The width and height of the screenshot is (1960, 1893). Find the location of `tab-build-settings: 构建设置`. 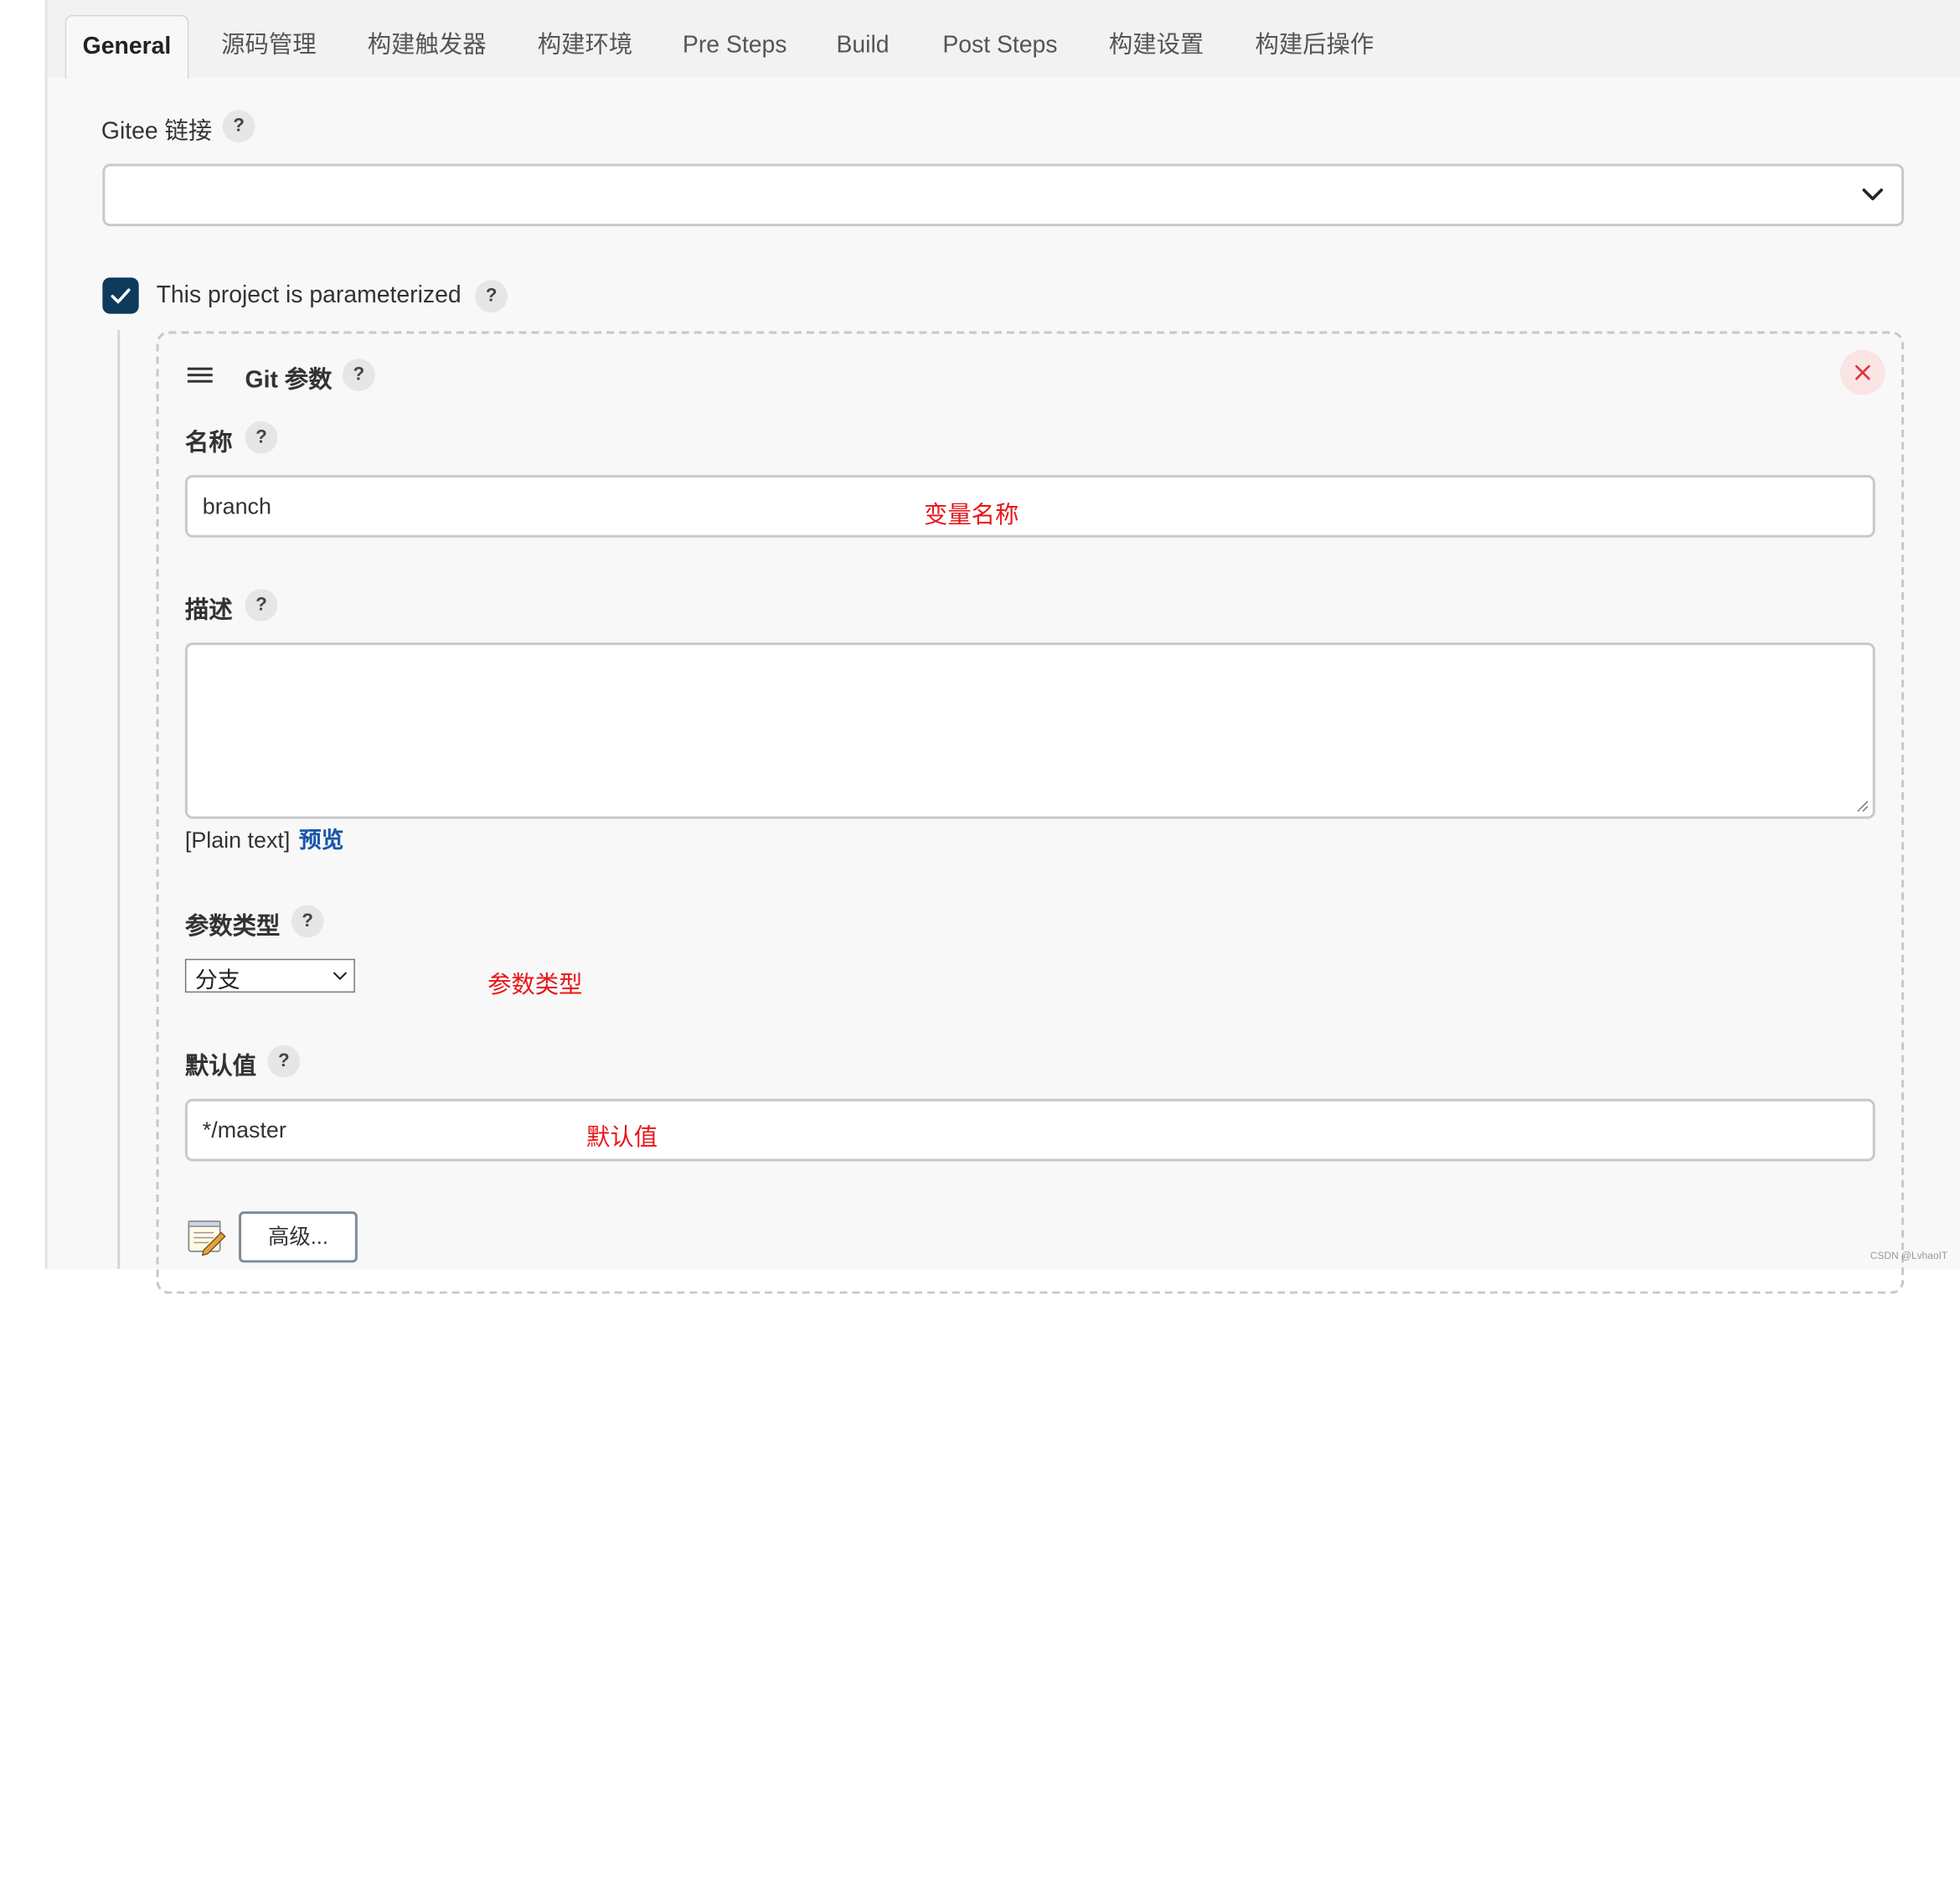

tab-build-settings: 构建设置 is located at coordinates (1157, 46).